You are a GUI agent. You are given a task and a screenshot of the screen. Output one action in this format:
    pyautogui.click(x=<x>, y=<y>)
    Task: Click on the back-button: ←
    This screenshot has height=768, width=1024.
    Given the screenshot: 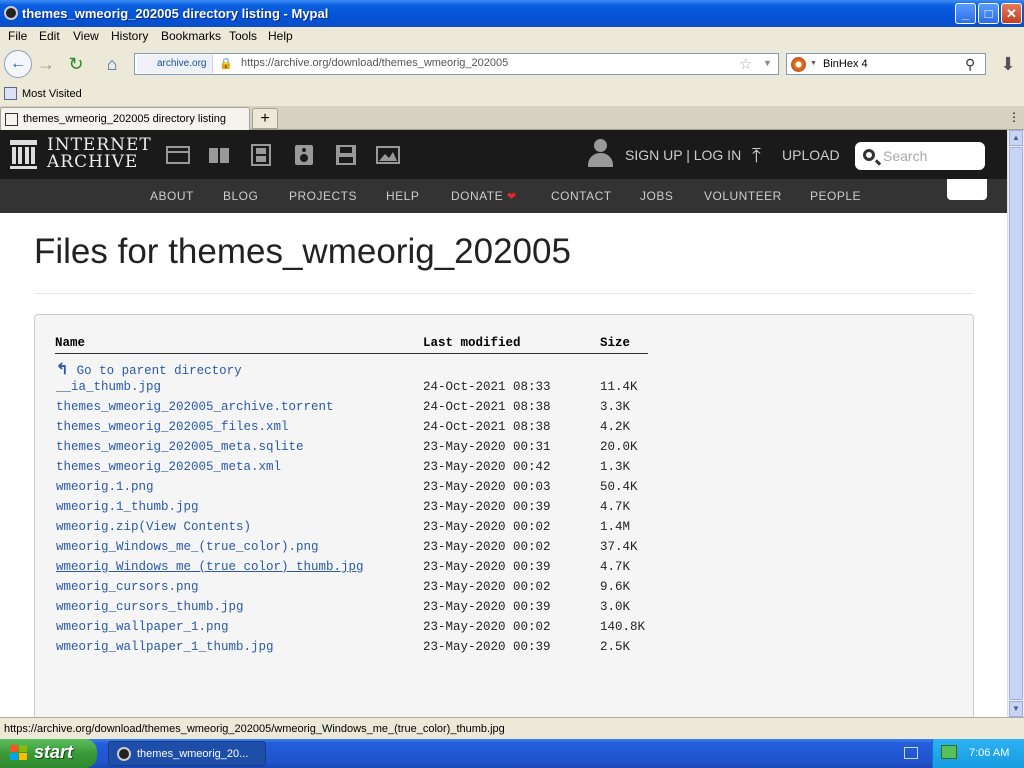 What is the action you would take?
    pyautogui.click(x=18, y=64)
    